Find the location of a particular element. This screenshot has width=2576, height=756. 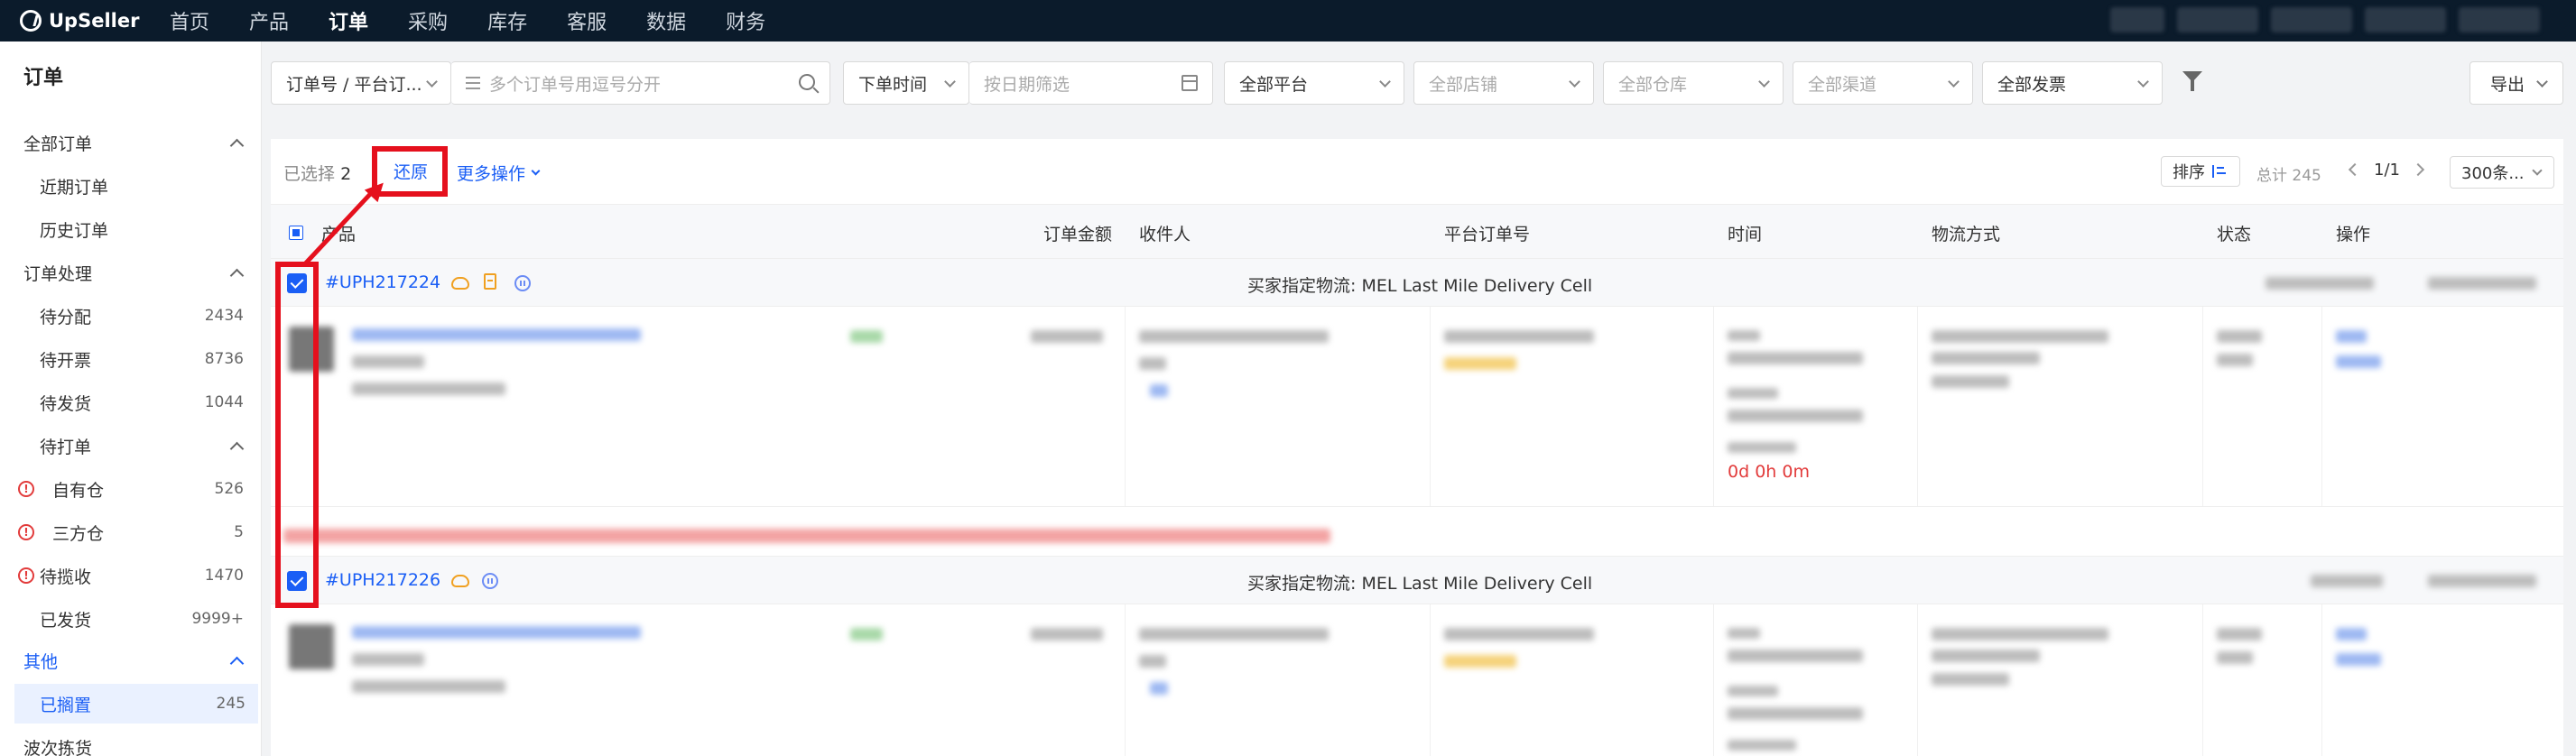

sort-button: 排序 is located at coordinates (2200, 171).